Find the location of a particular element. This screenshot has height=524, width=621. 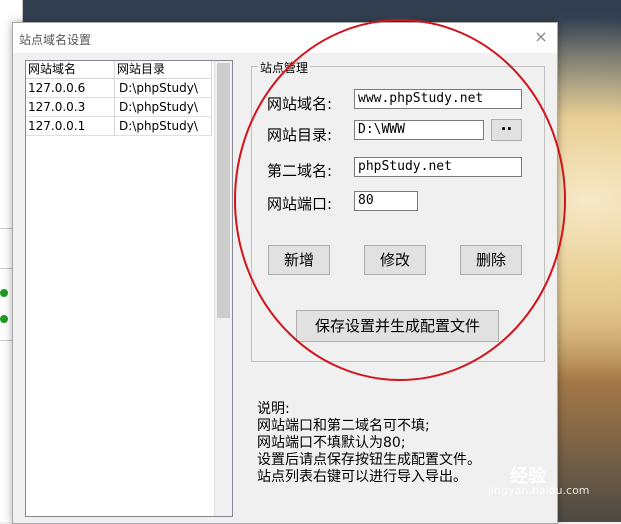

list-item: 127.0.0.3 D:\phpStudy\ is located at coordinates (119, 107).